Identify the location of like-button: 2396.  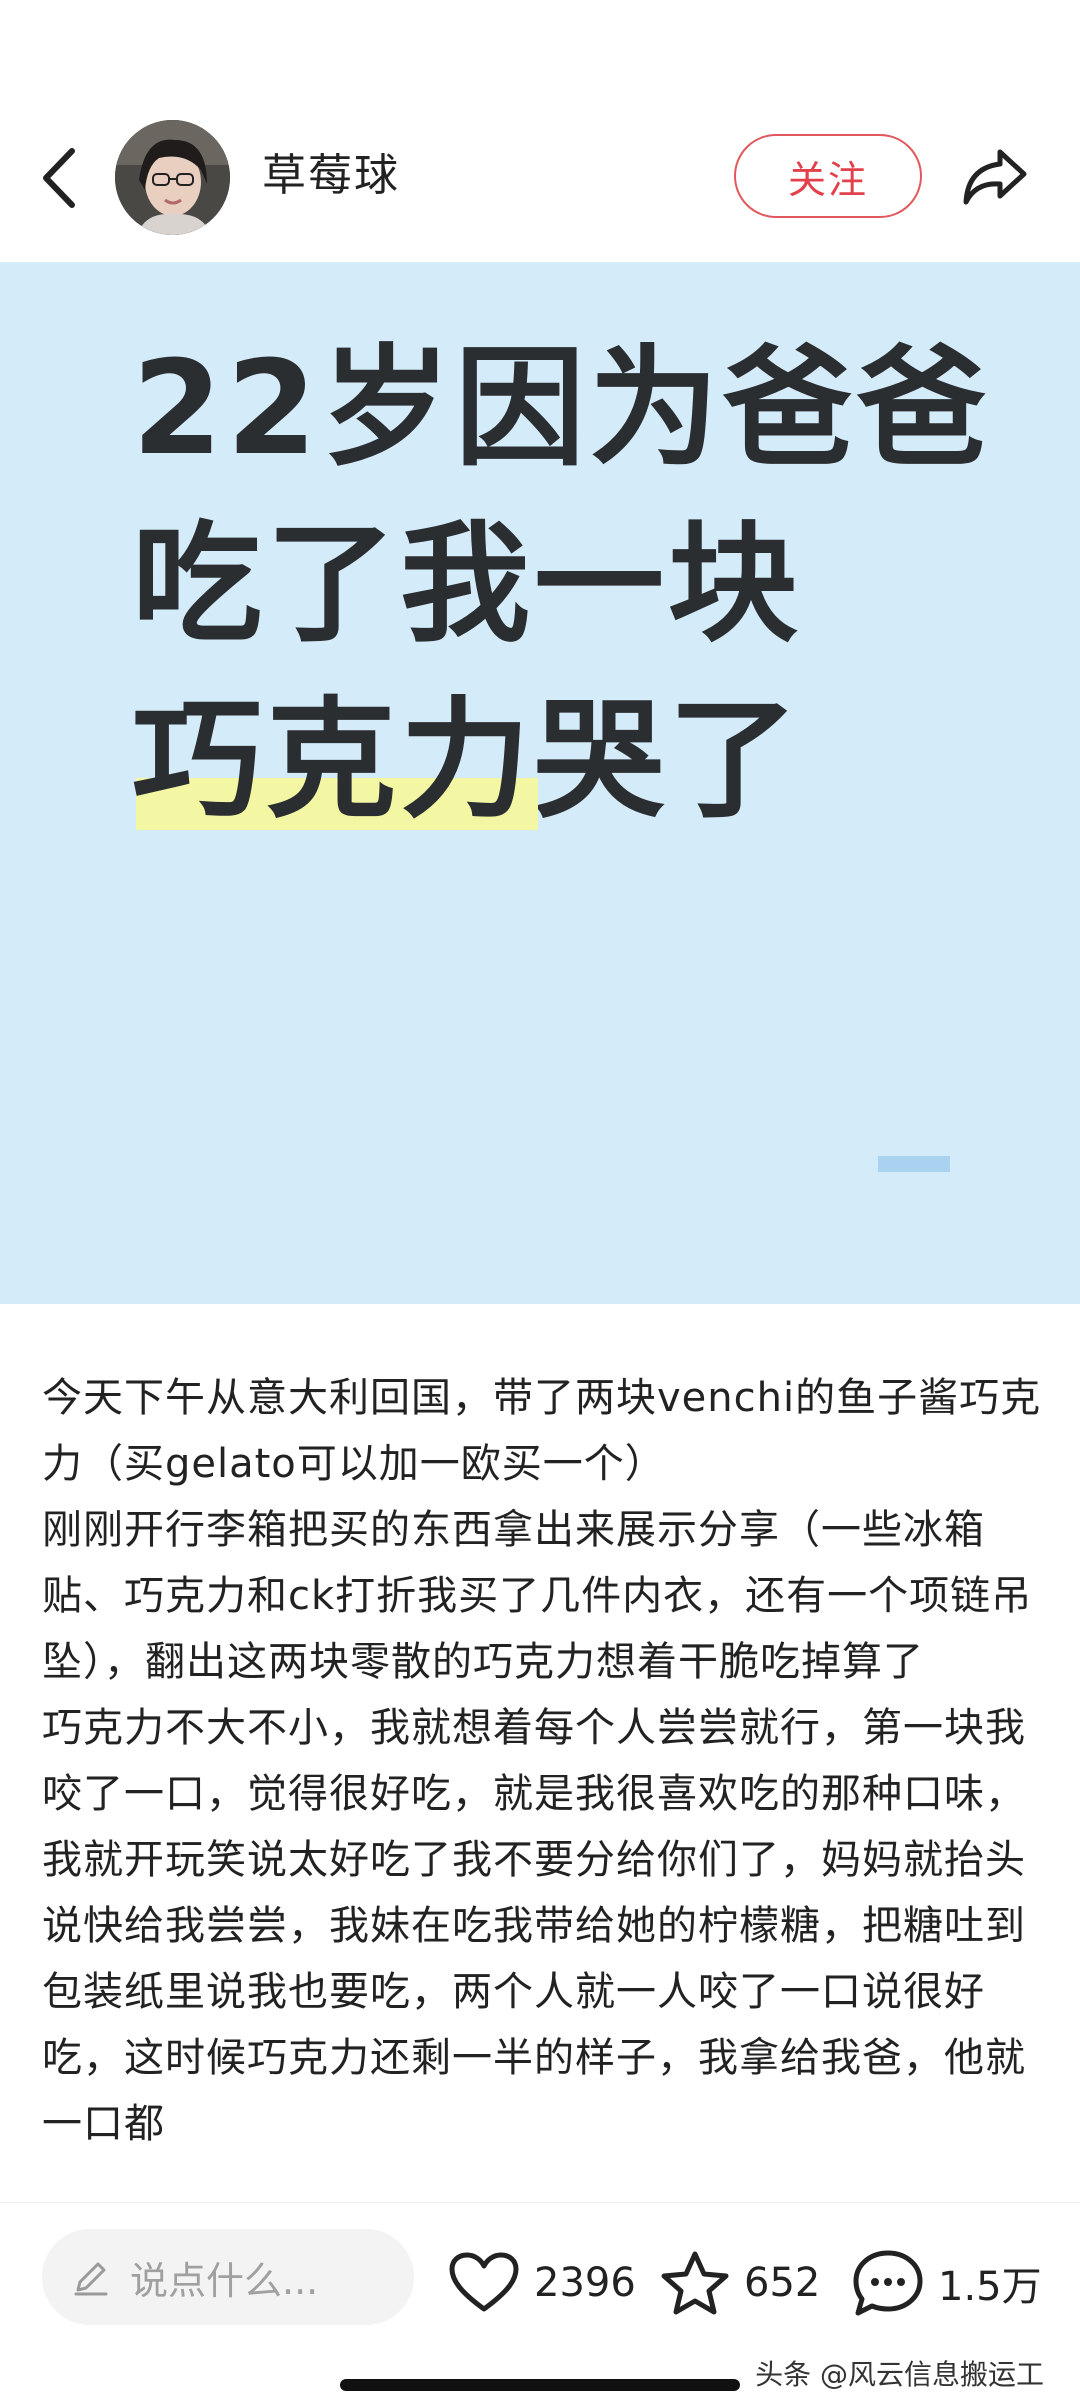
(542, 2283).